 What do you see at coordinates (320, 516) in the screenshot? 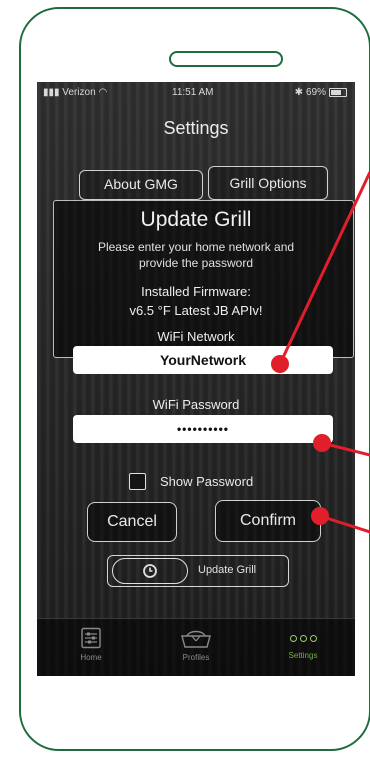
I see `callout-marker-confirm` at bounding box center [320, 516].